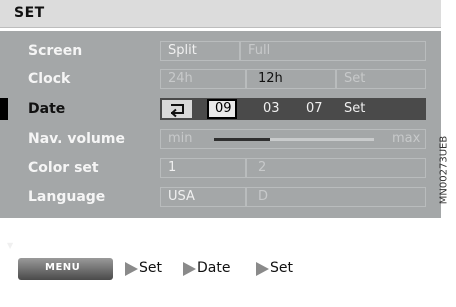  What do you see at coordinates (220, 51) in the screenshot?
I see `row-screen: Screen Split Full` at bounding box center [220, 51].